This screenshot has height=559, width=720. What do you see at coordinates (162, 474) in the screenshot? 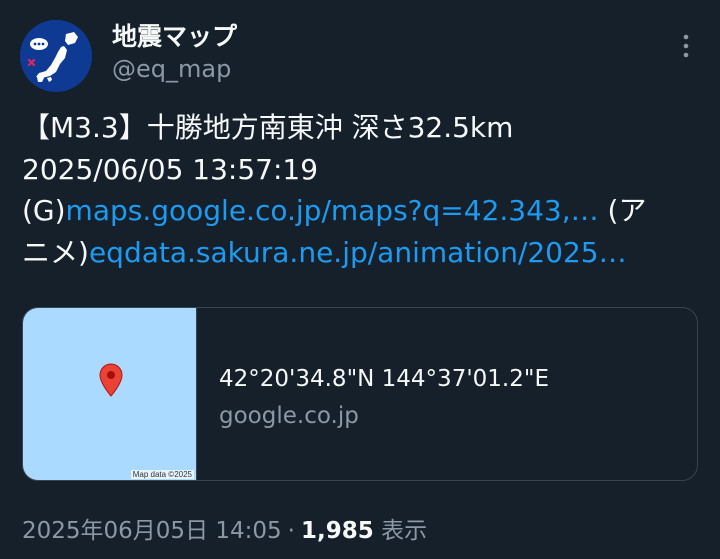
I see `map-attribution: Map data ©2025` at bounding box center [162, 474].